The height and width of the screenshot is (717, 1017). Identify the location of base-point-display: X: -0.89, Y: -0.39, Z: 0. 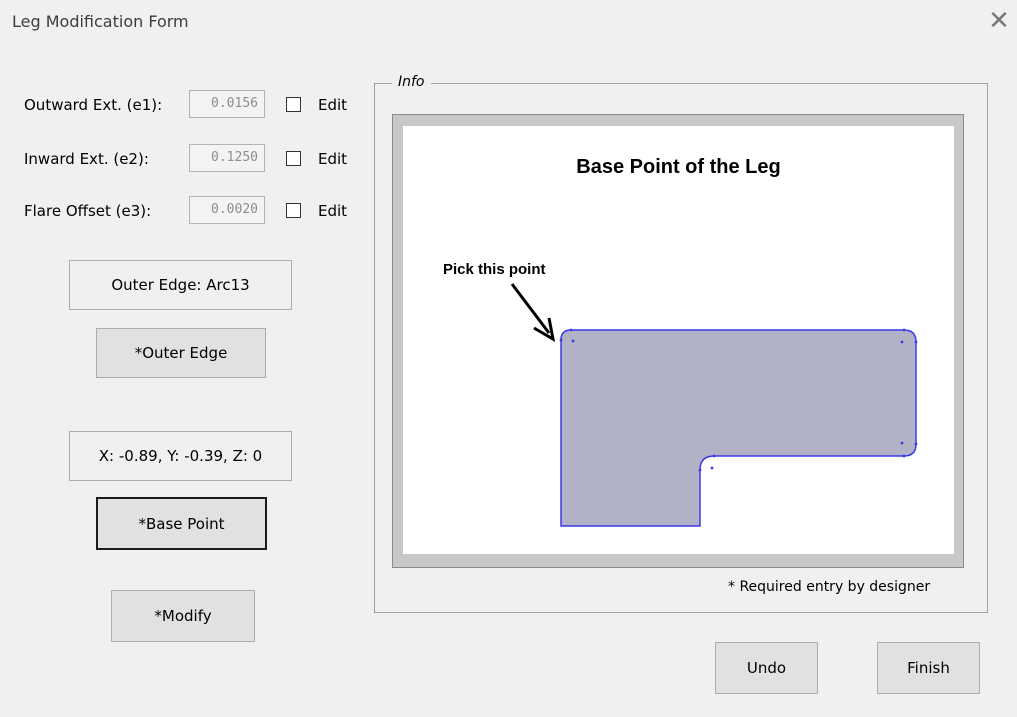
(180, 456).